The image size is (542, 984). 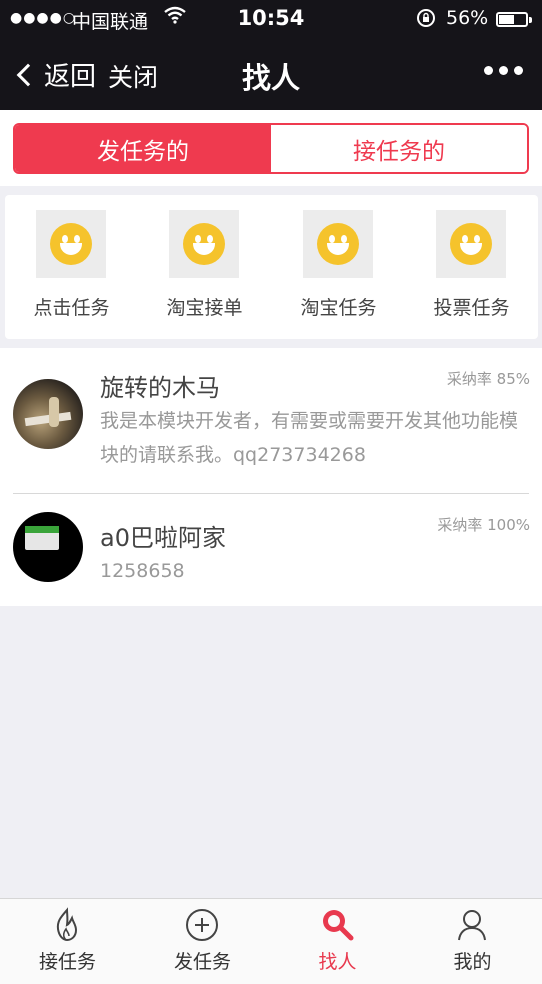 I want to click on category-click-task: 点击任务, so click(x=71, y=267).